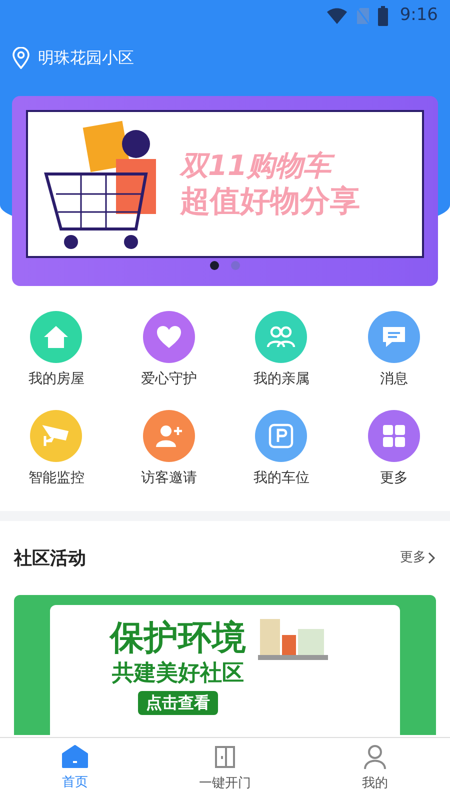 The image size is (450, 800). I want to click on section-title: 社区活动, so click(50, 558).